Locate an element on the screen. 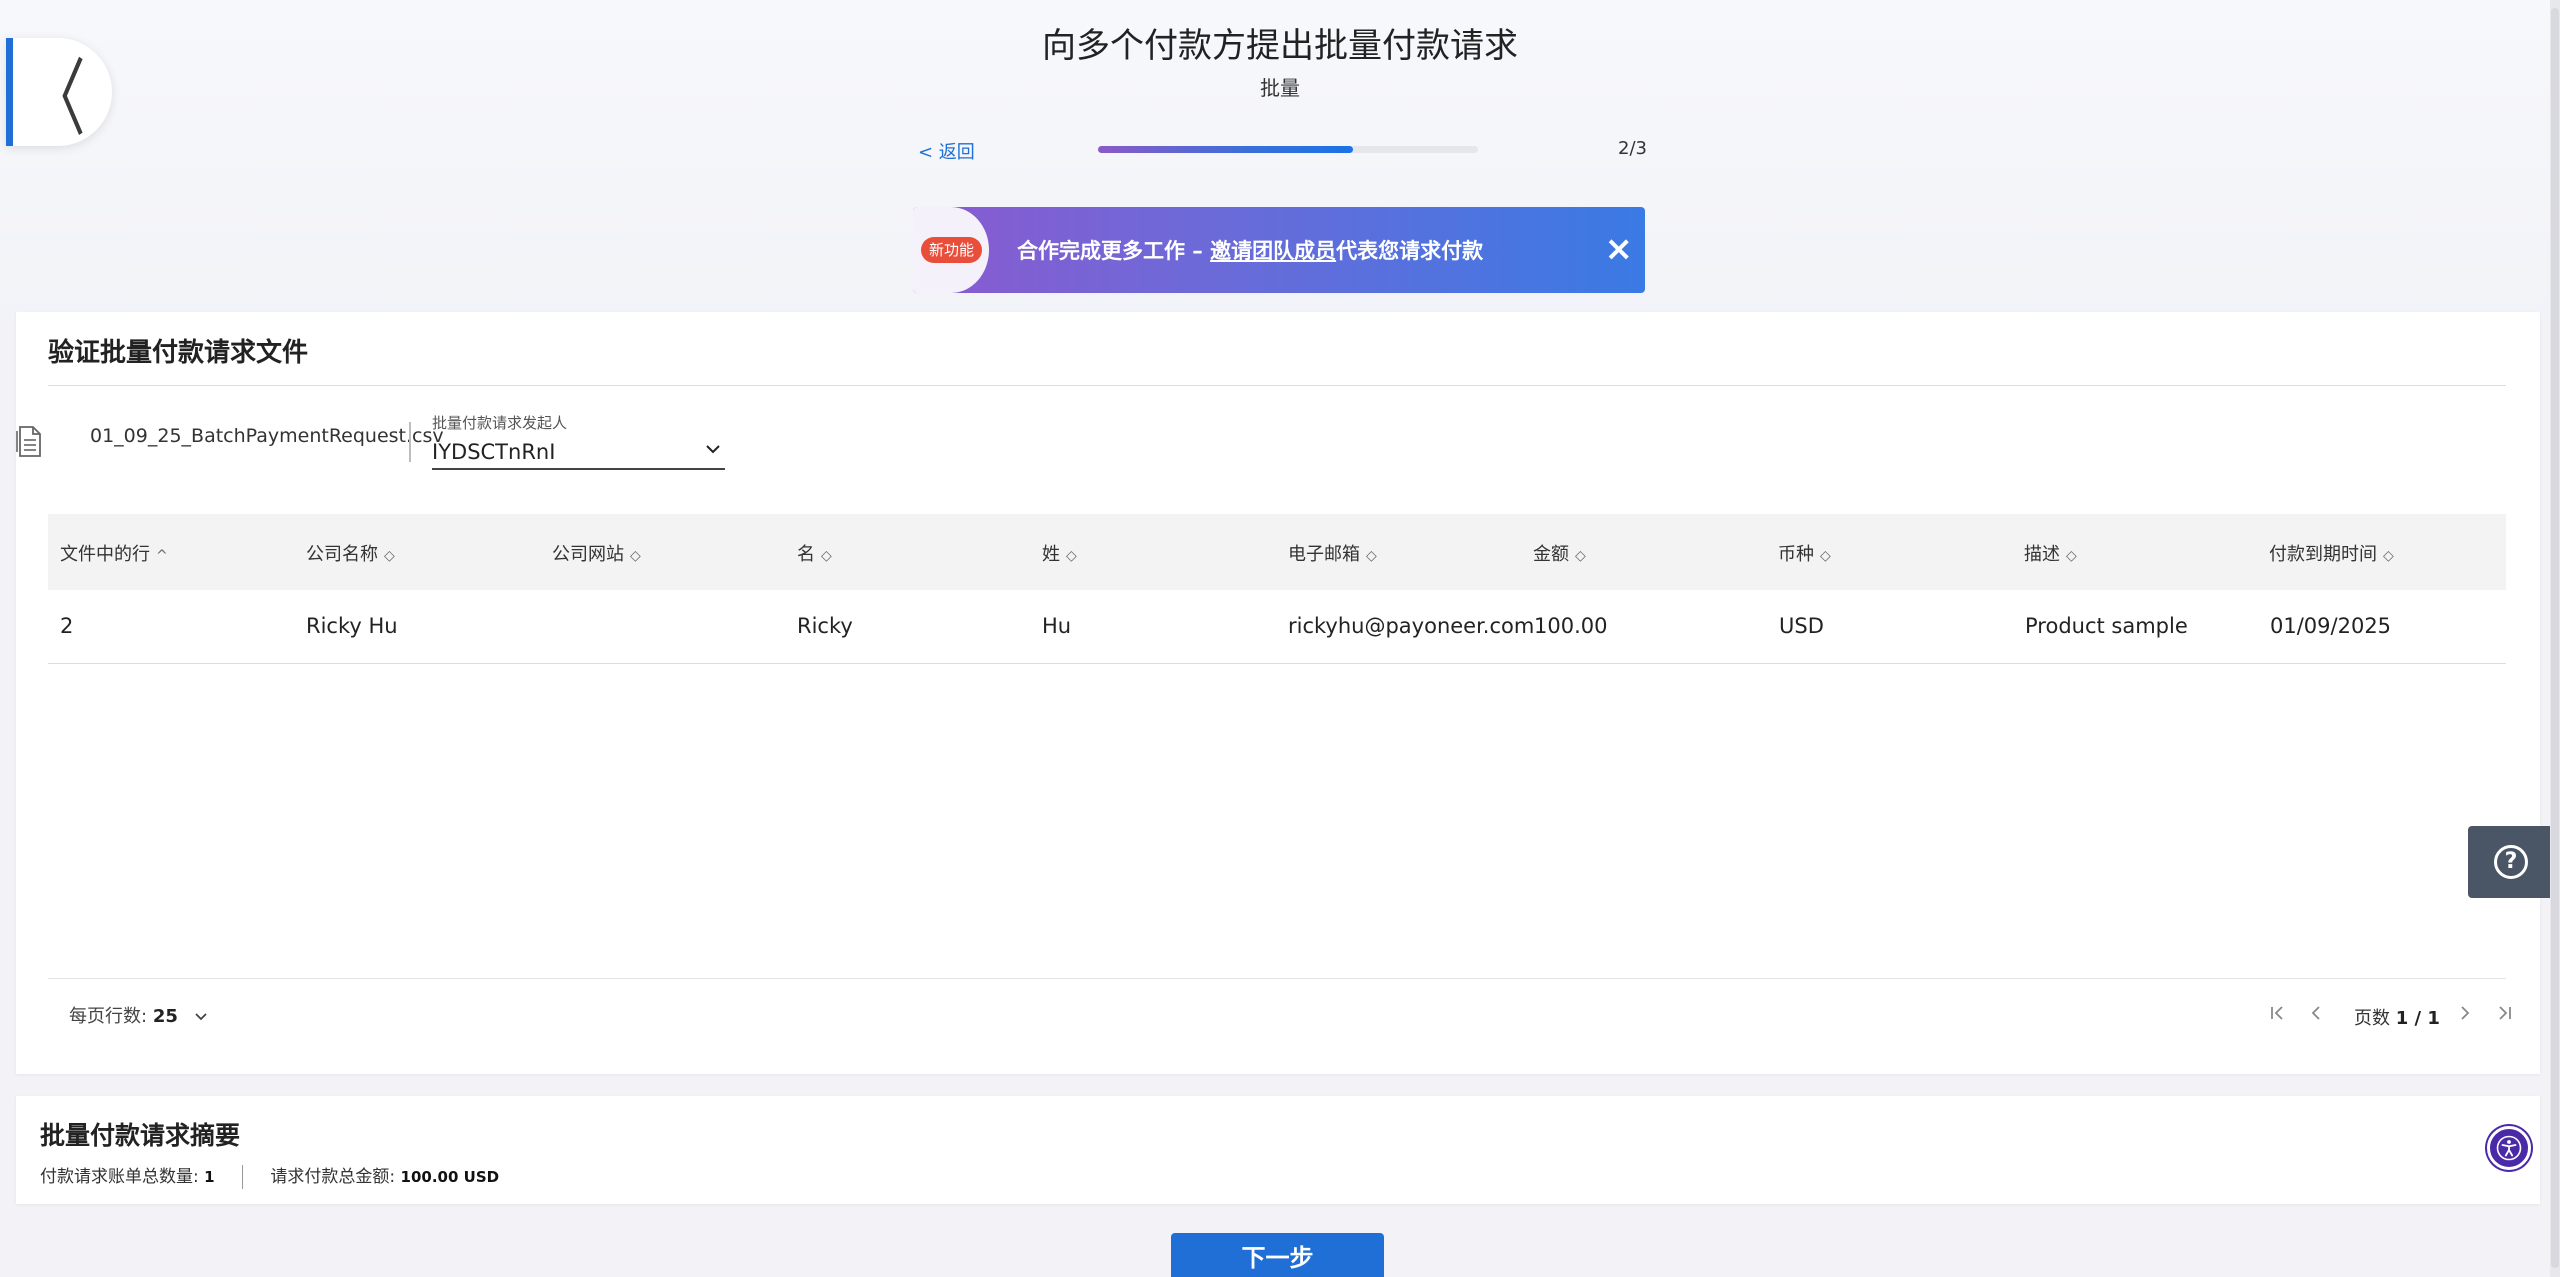 The height and width of the screenshot is (1277, 2560). new-feature-badge: 新功能 is located at coordinates (952, 250).